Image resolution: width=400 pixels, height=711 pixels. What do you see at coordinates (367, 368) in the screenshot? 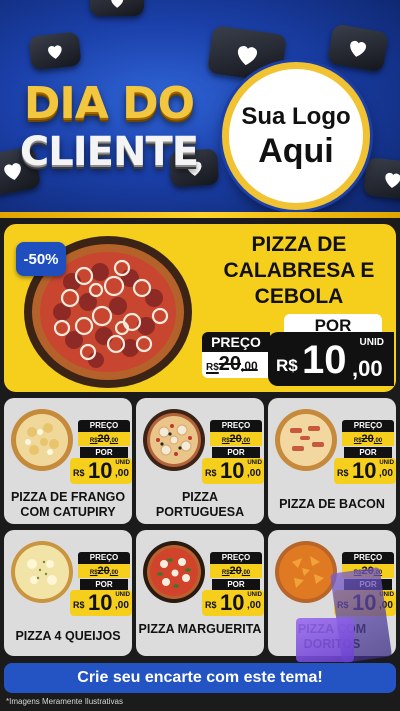
I see `price-decimal: ,00` at bounding box center [367, 368].